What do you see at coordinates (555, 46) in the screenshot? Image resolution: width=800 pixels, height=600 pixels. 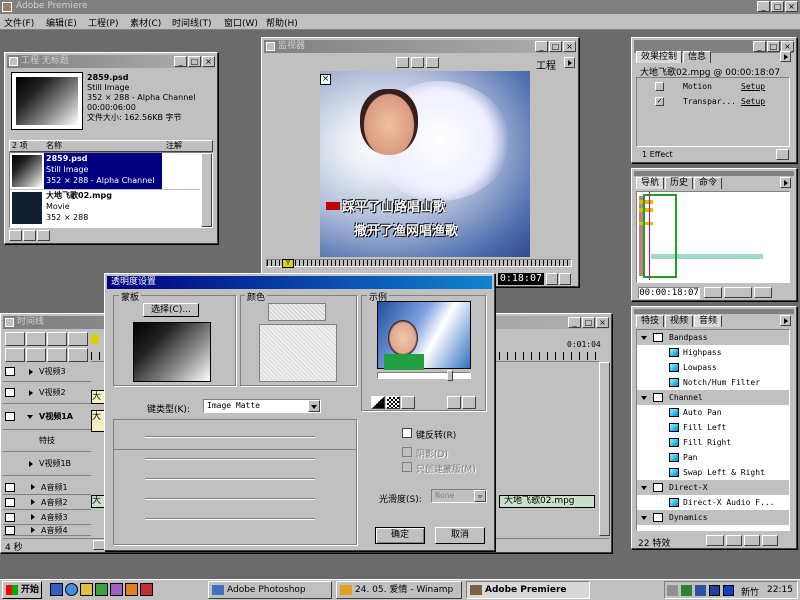 I see `monitor-maximize-button: □` at bounding box center [555, 46].